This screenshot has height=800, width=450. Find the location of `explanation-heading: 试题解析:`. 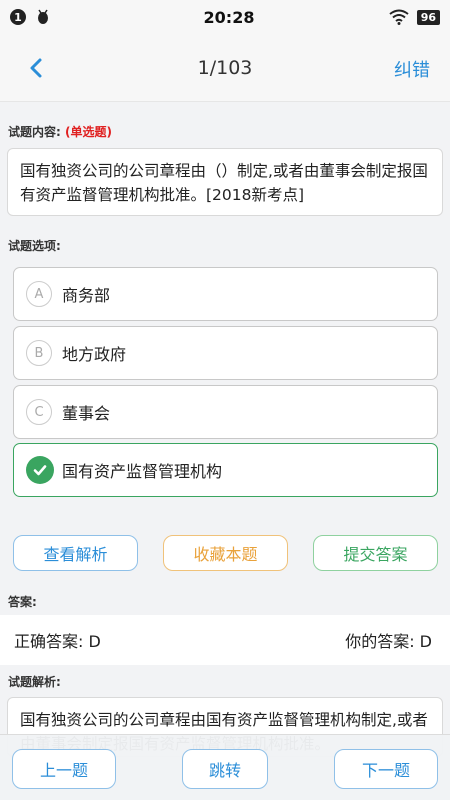

explanation-heading: 试题解析: is located at coordinates (34, 682).